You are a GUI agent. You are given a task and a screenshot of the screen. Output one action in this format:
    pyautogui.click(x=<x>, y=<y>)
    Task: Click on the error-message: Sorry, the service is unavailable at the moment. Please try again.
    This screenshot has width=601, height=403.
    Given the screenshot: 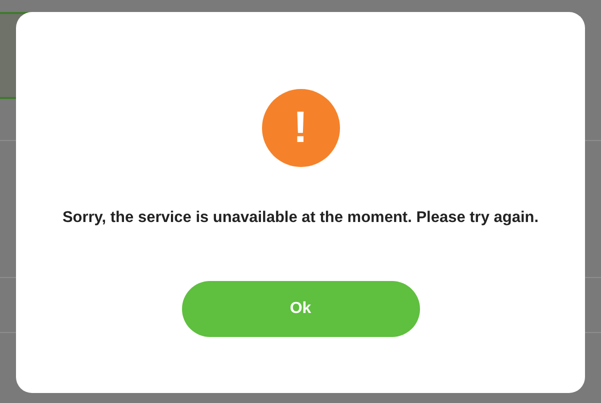 What is the action you would take?
    pyautogui.click(x=300, y=218)
    